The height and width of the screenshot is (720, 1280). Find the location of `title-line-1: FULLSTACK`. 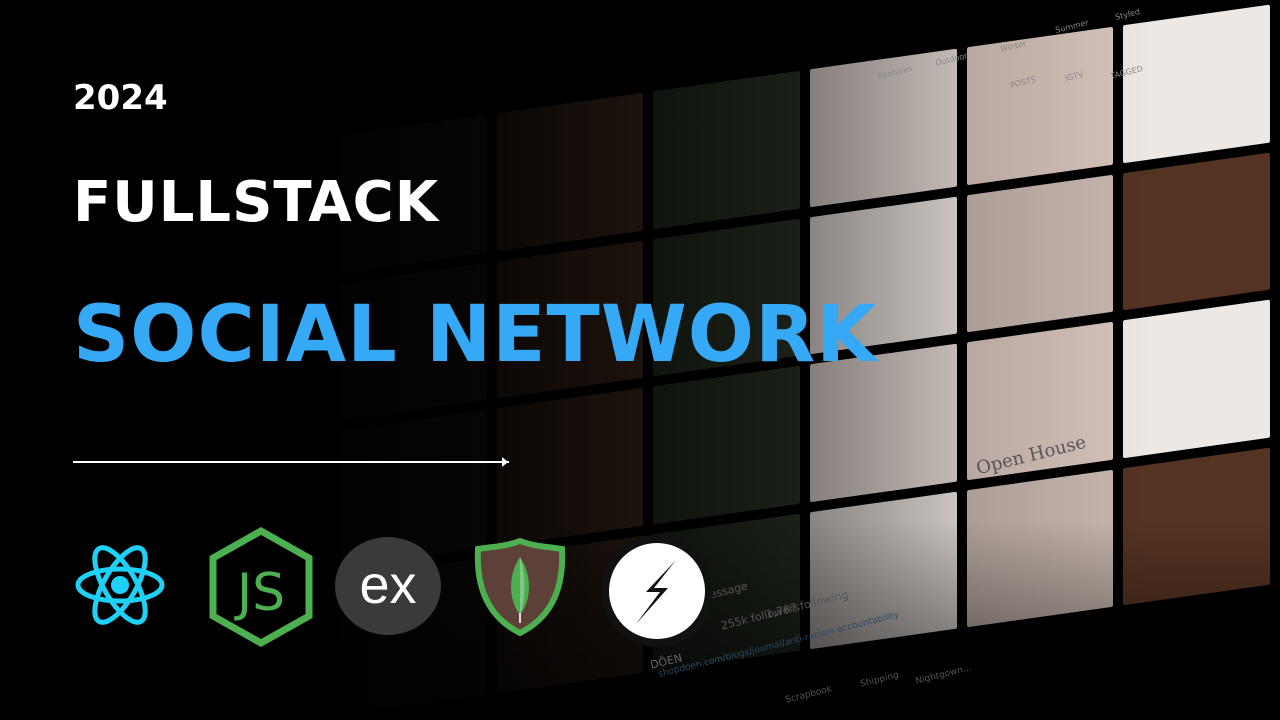

title-line-1: FULLSTACK is located at coordinates (256, 202).